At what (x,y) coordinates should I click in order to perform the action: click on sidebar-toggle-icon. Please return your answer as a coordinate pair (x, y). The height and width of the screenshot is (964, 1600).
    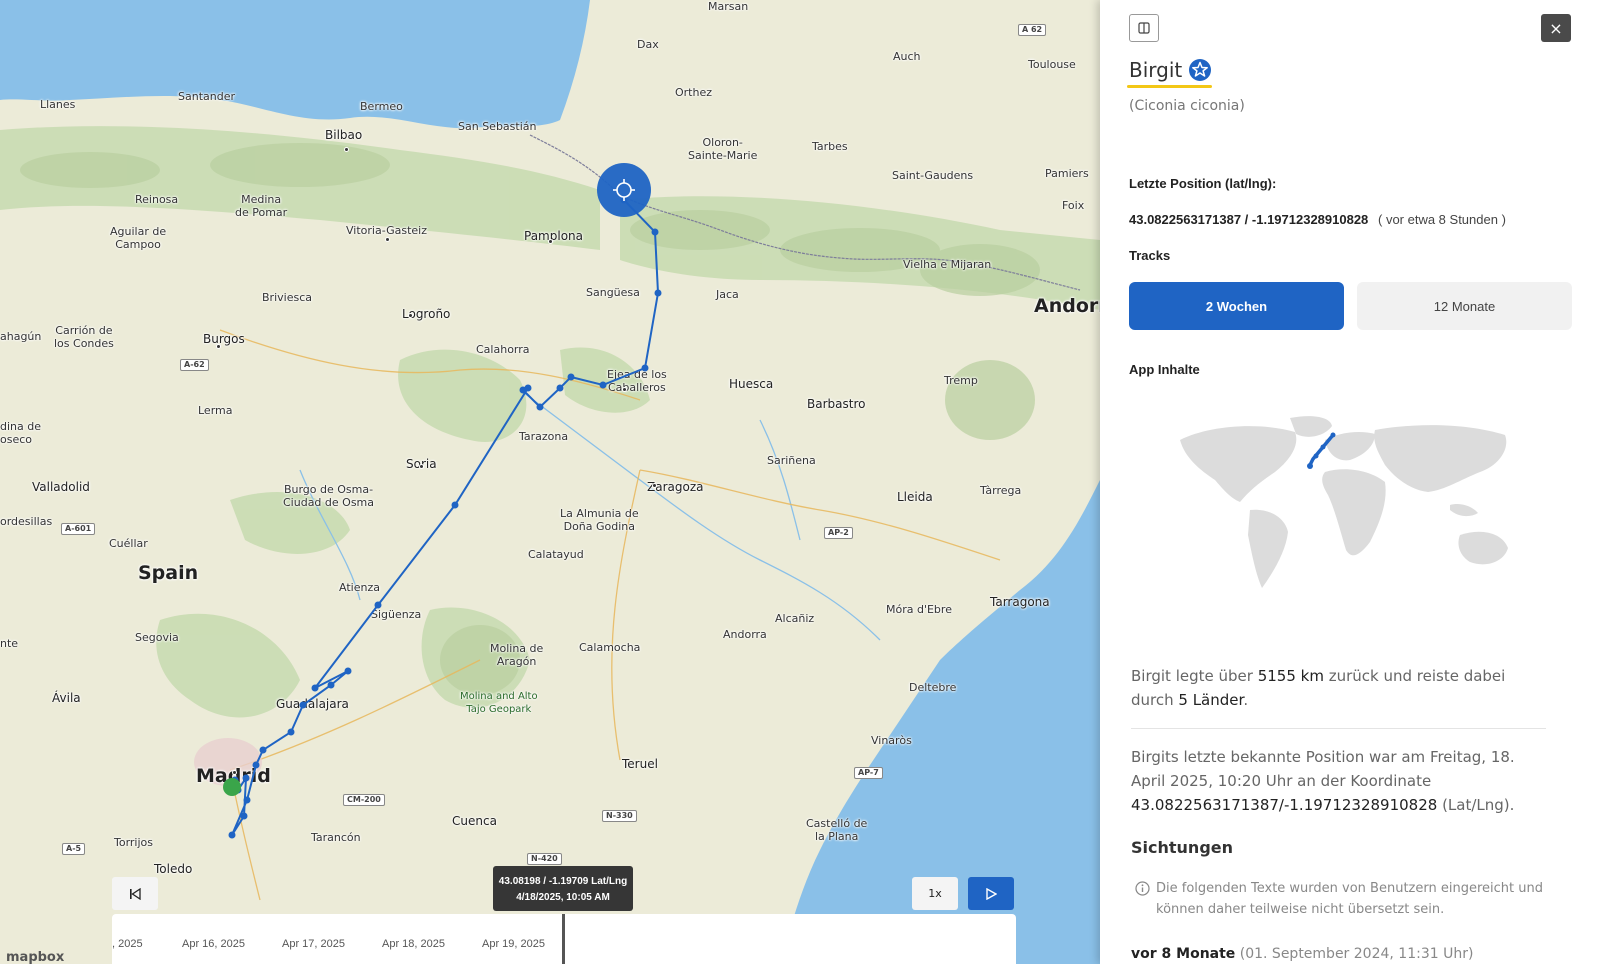
    Looking at the image, I should click on (1144, 28).